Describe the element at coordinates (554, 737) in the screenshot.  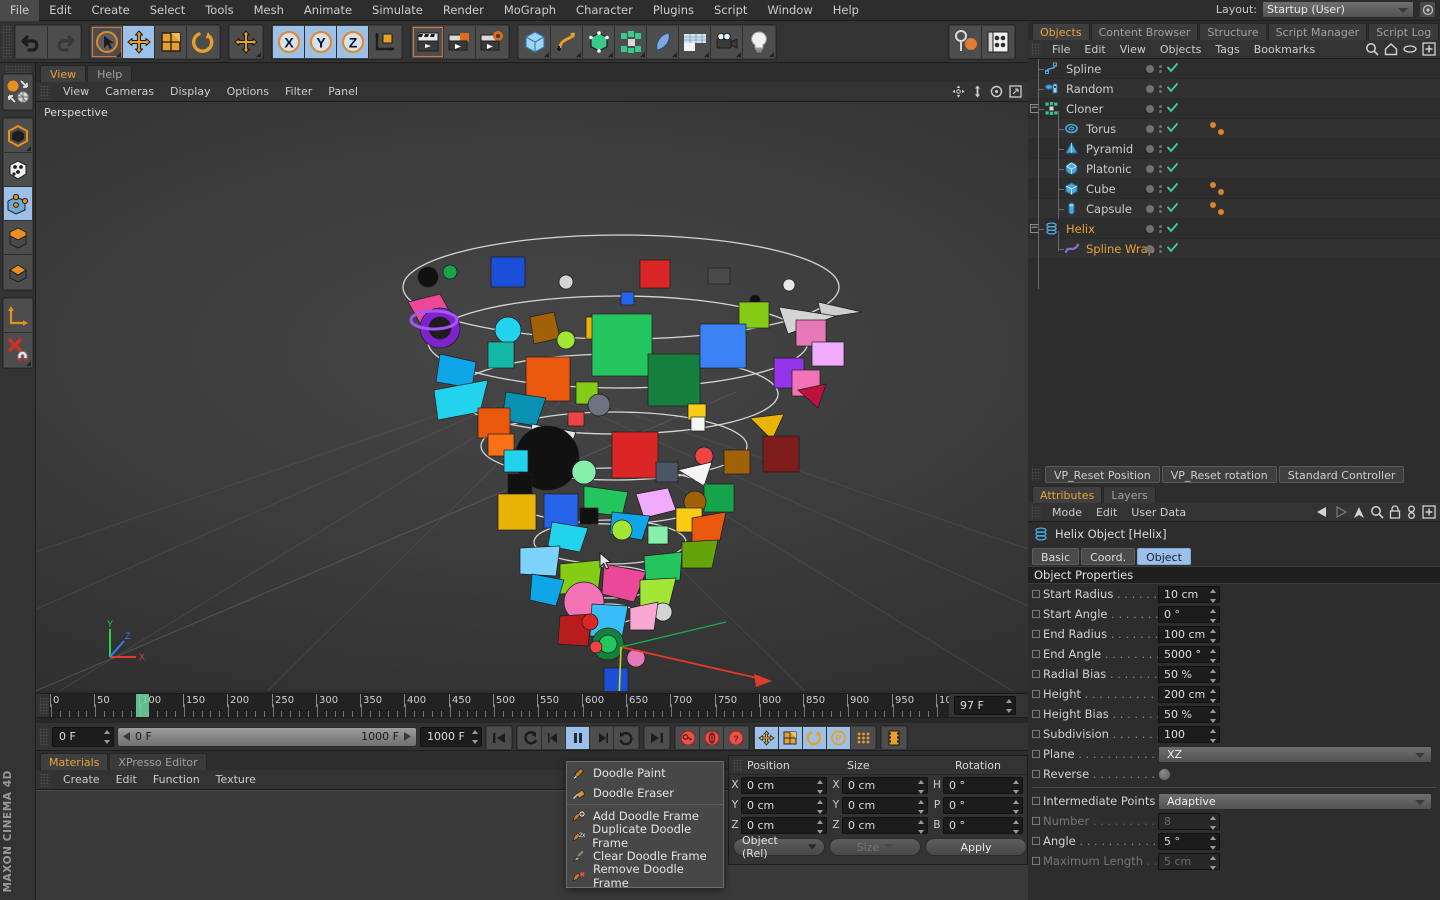
I see `step-back-frame-icon` at that location.